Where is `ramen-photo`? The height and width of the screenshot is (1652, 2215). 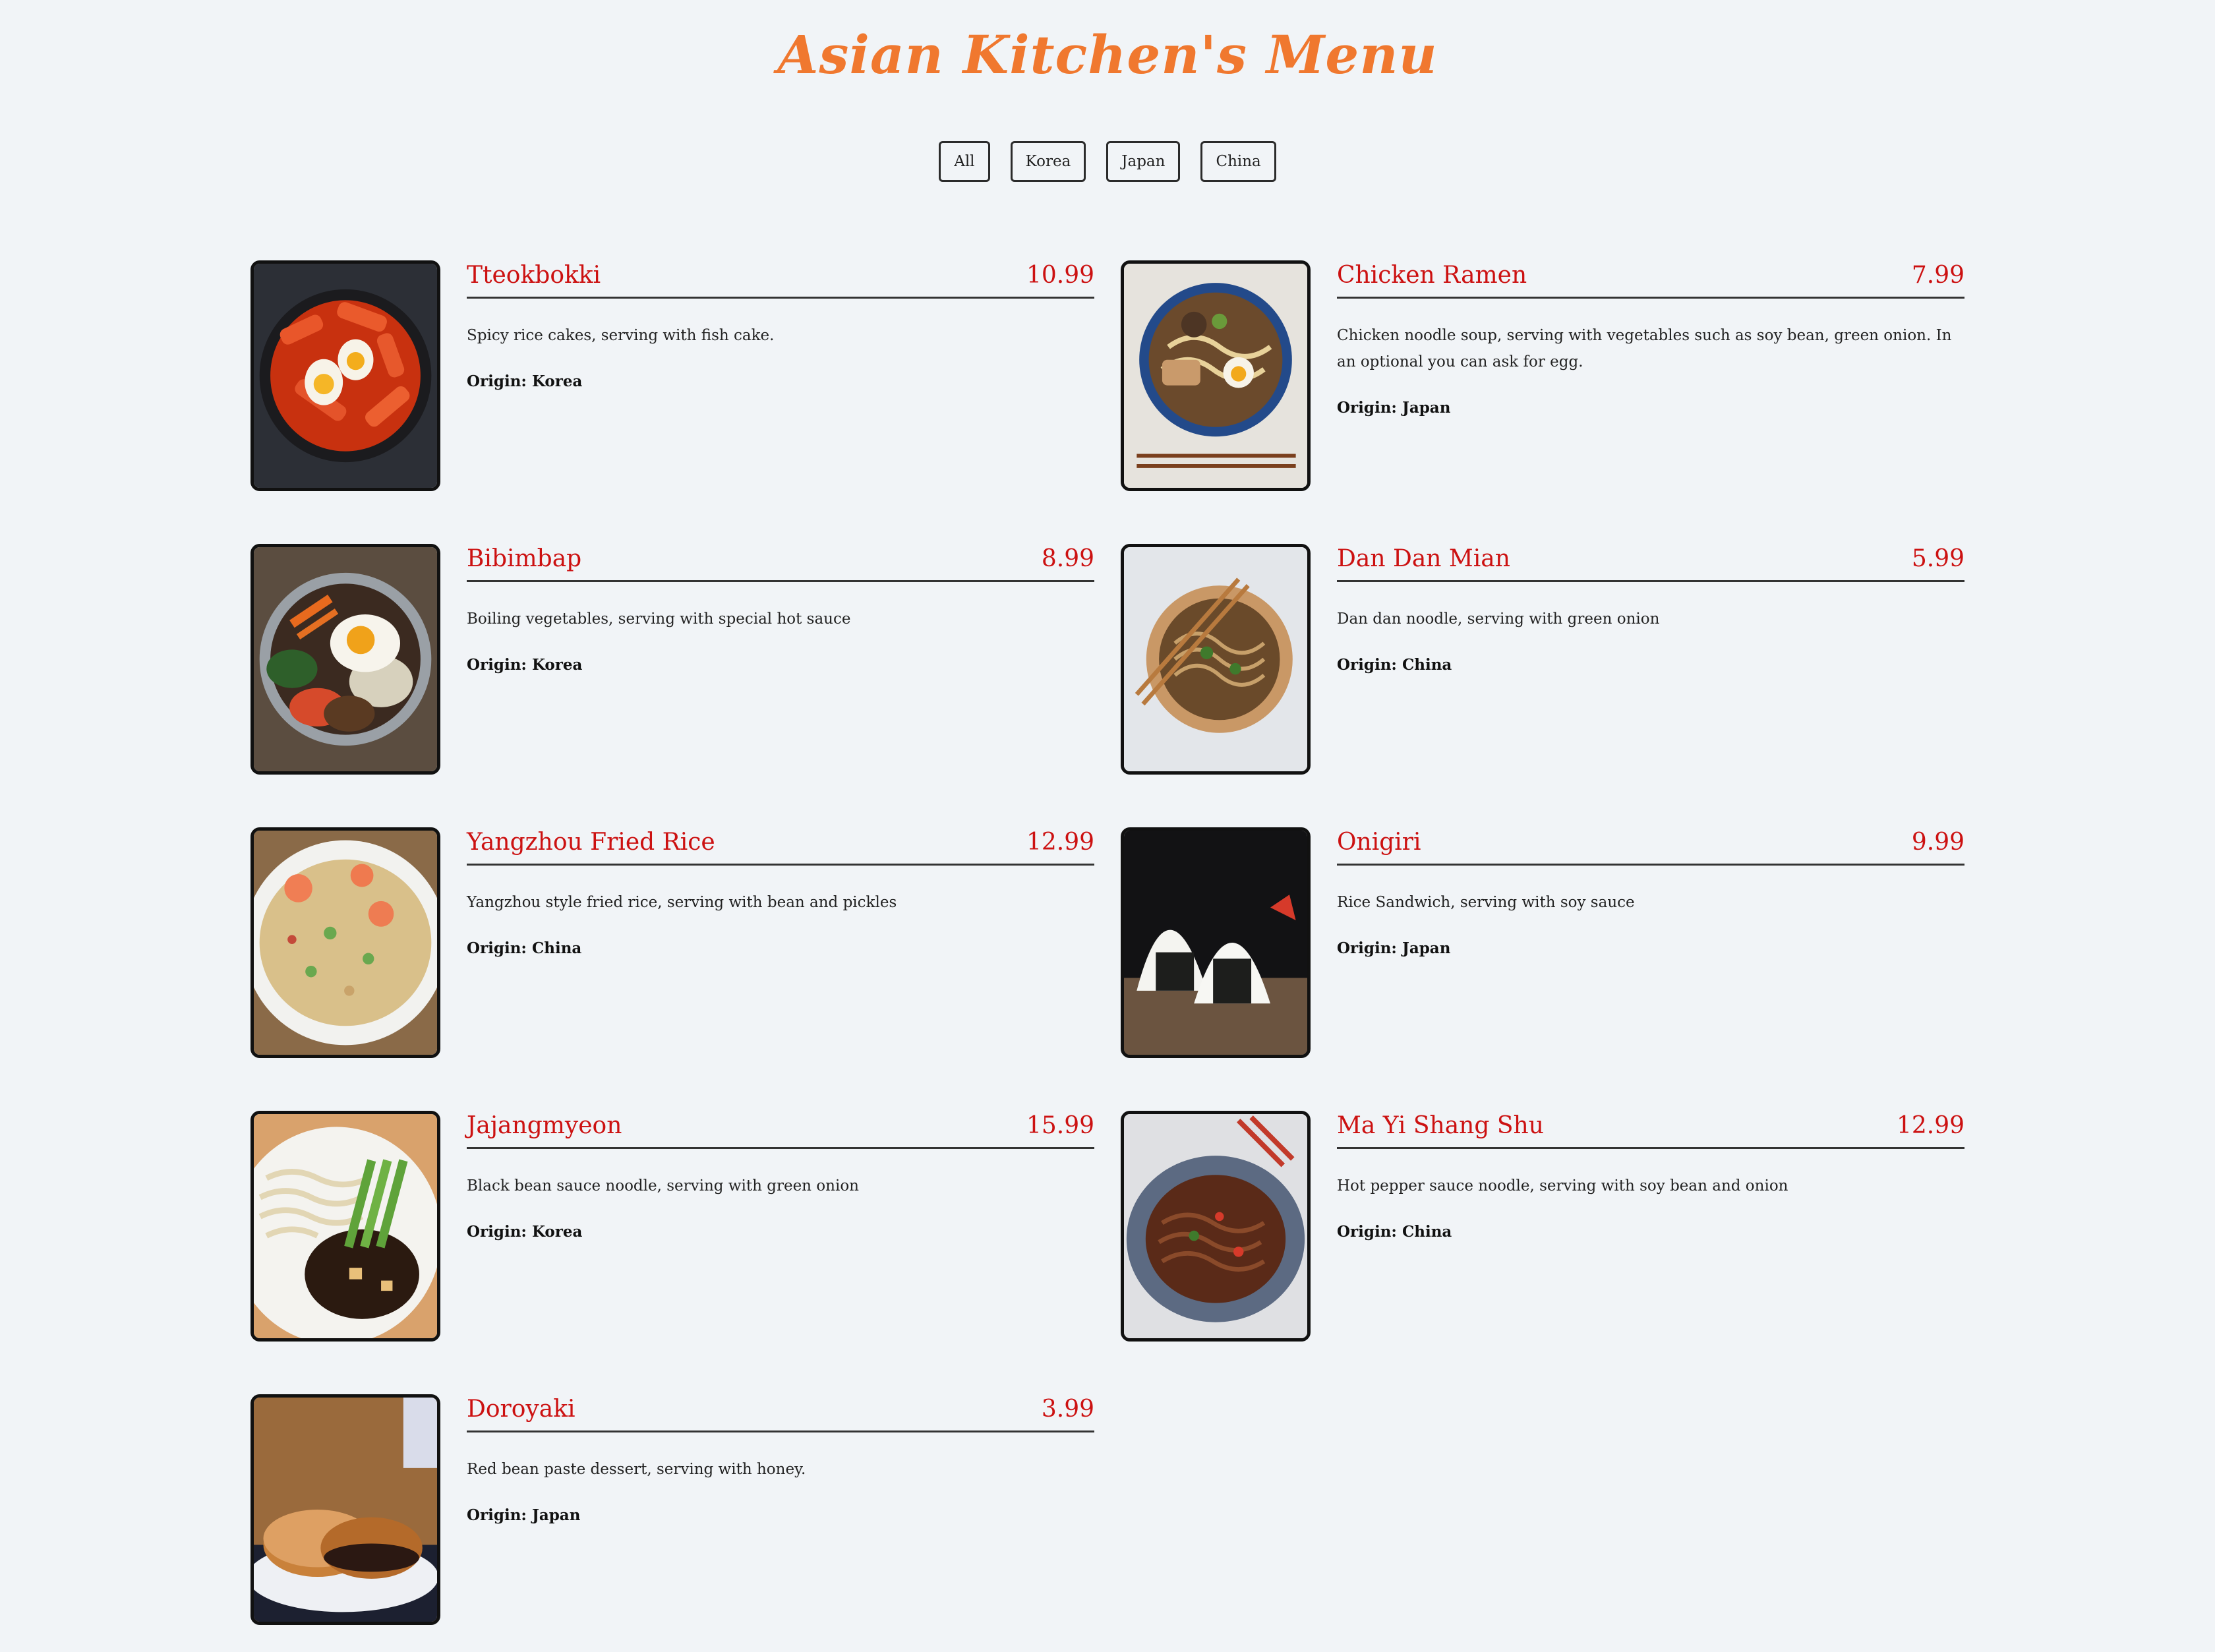
ramen-photo is located at coordinates (1216, 375).